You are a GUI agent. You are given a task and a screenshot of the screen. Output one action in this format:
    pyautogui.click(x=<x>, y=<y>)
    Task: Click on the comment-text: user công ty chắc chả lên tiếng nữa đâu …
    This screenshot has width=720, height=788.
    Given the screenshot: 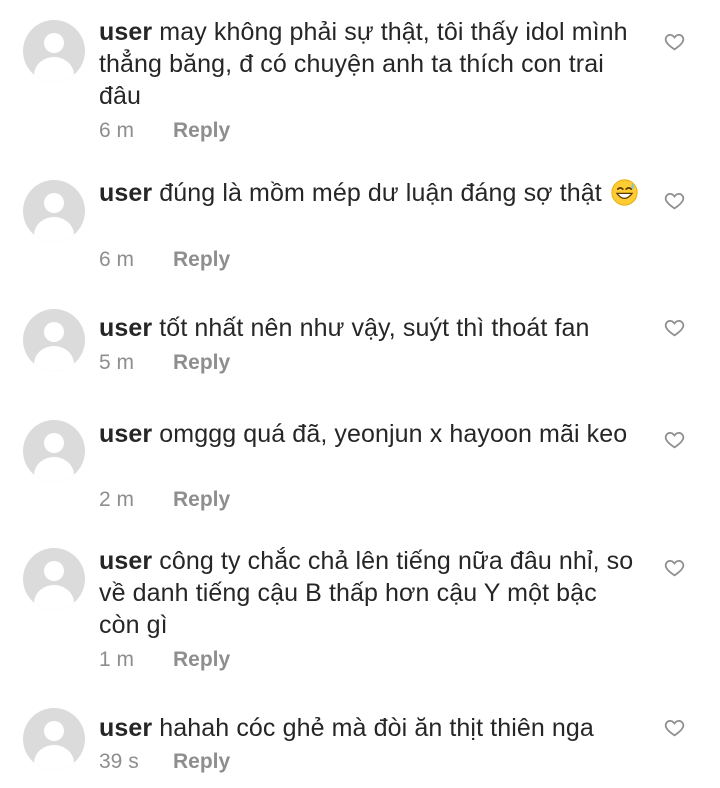 What is the action you would take?
    pyautogui.click(x=369, y=593)
    